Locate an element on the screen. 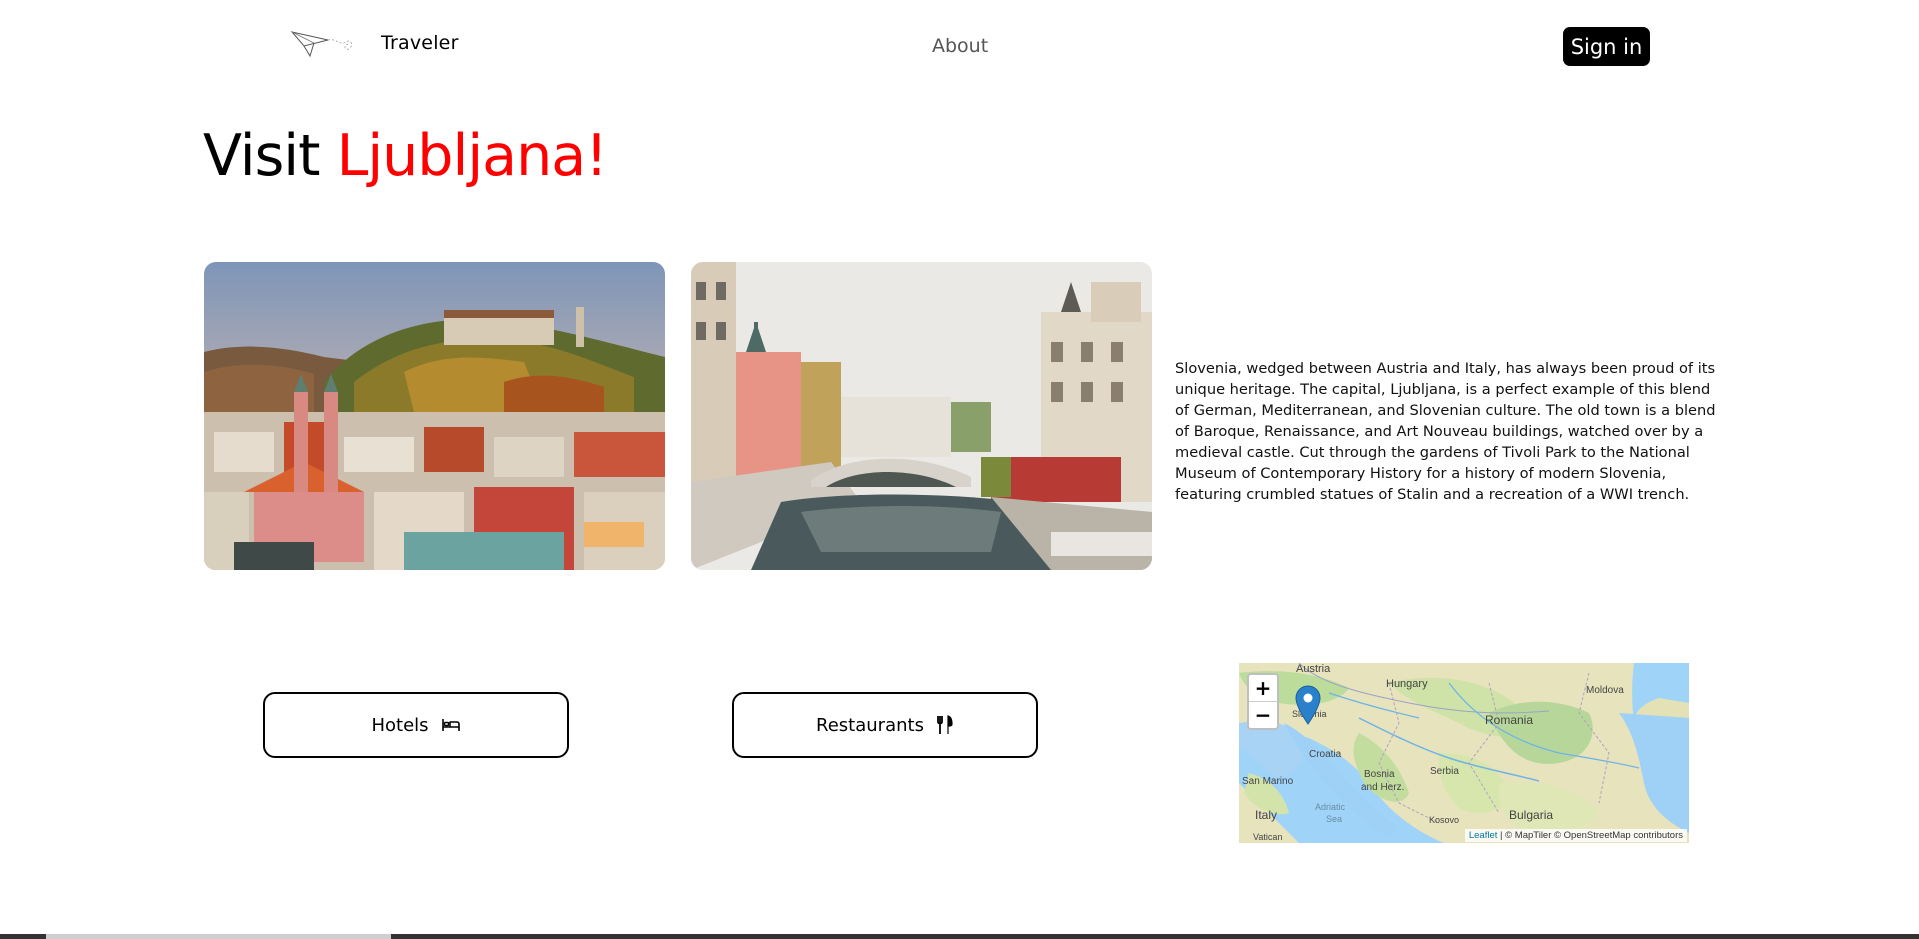  paper-plane-icon is located at coordinates (324, 45).